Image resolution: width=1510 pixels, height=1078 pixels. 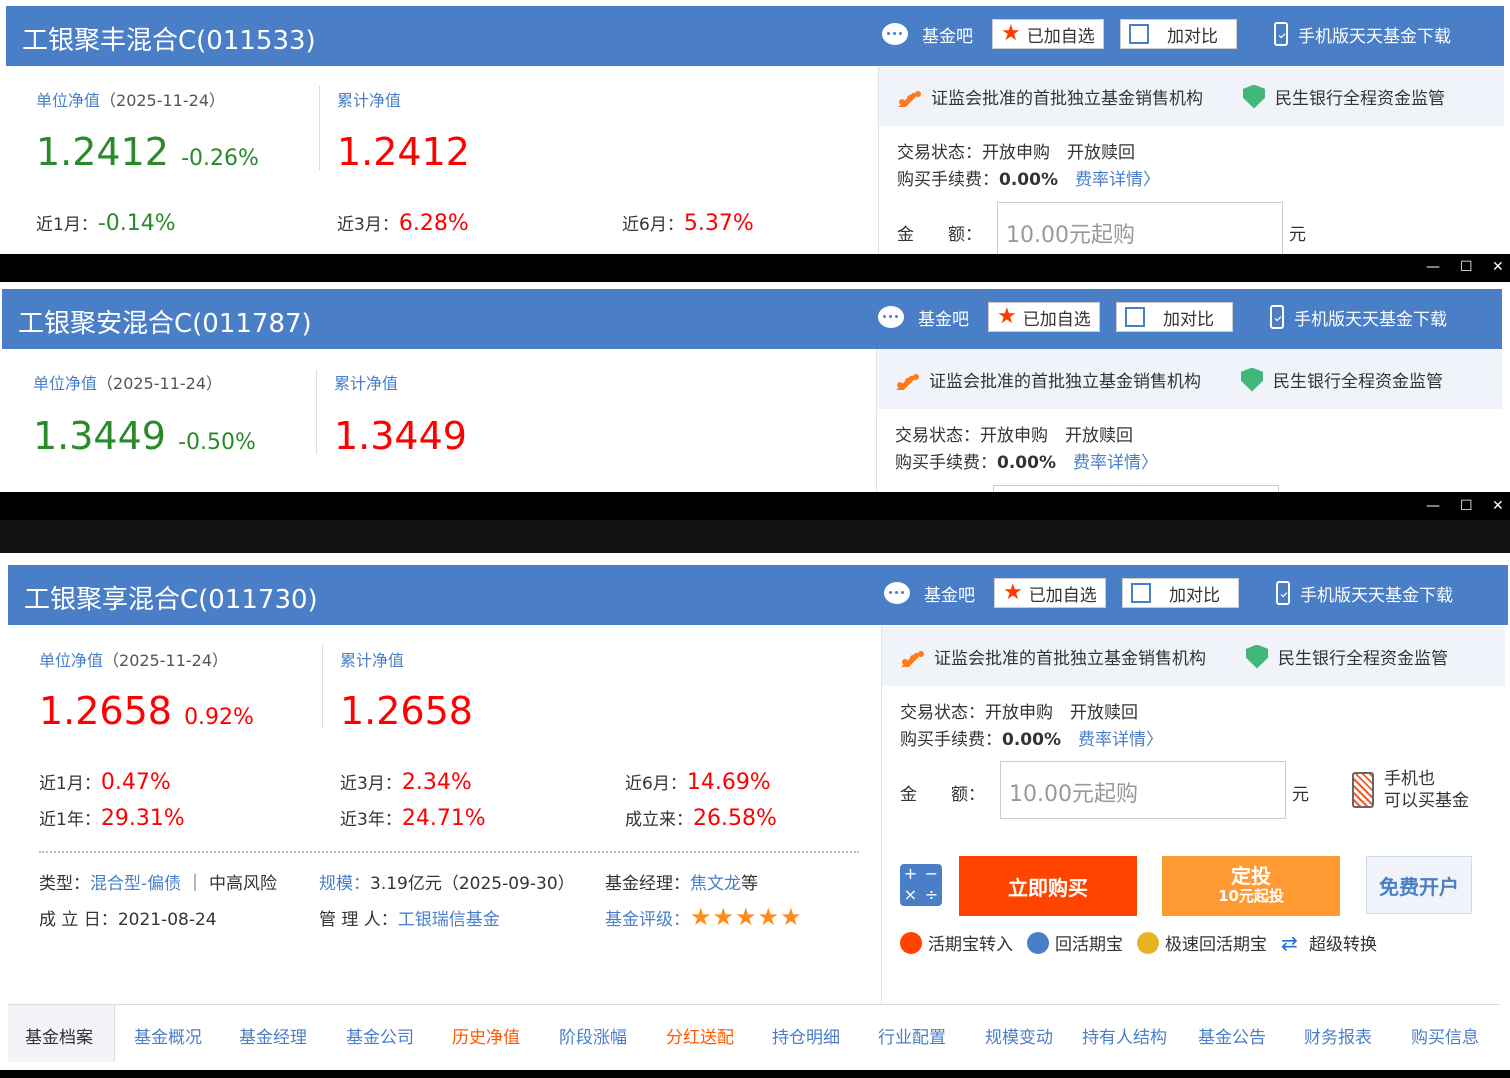 I want to click on tab-purchase-info: 购买信息, so click(x=1445, y=1035).